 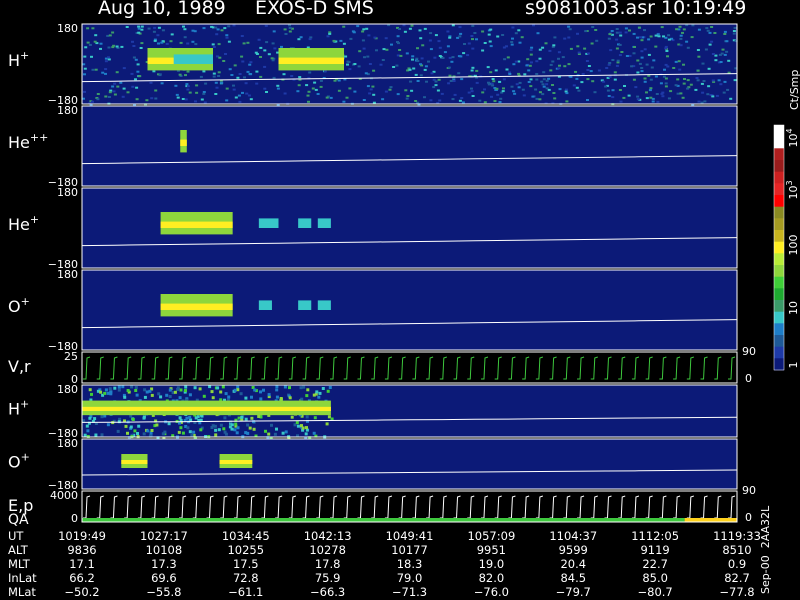 What do you see at coordinates (409, 592) in the screenshot?
I see `ephemeris-value: −71.3` at bounding box center [409, 592].